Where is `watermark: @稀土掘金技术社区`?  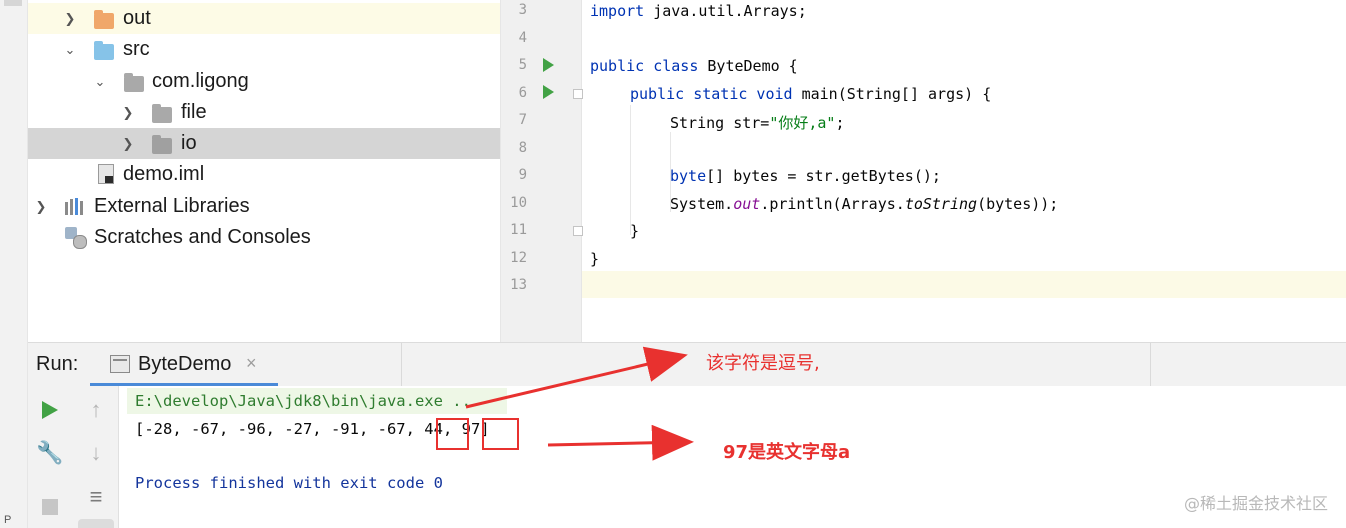
watermark: @稀土掘金技术社区 is located at coordinates (1255, 503).